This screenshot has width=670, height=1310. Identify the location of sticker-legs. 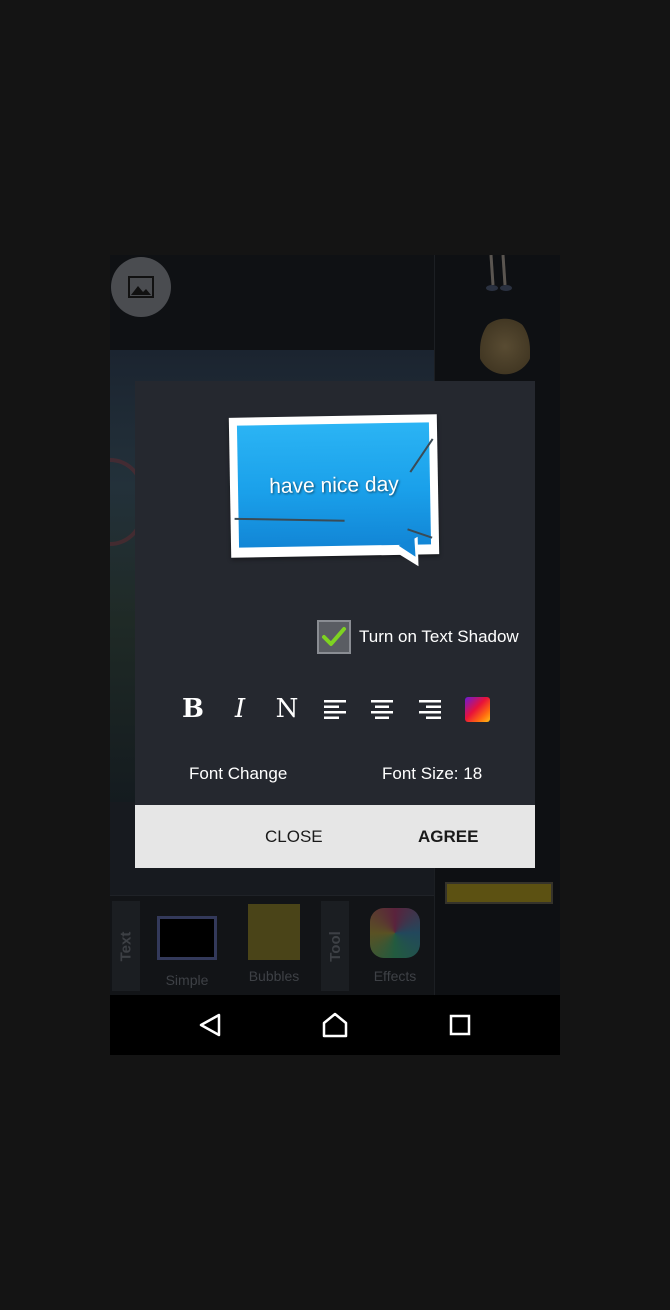
(498, 275).